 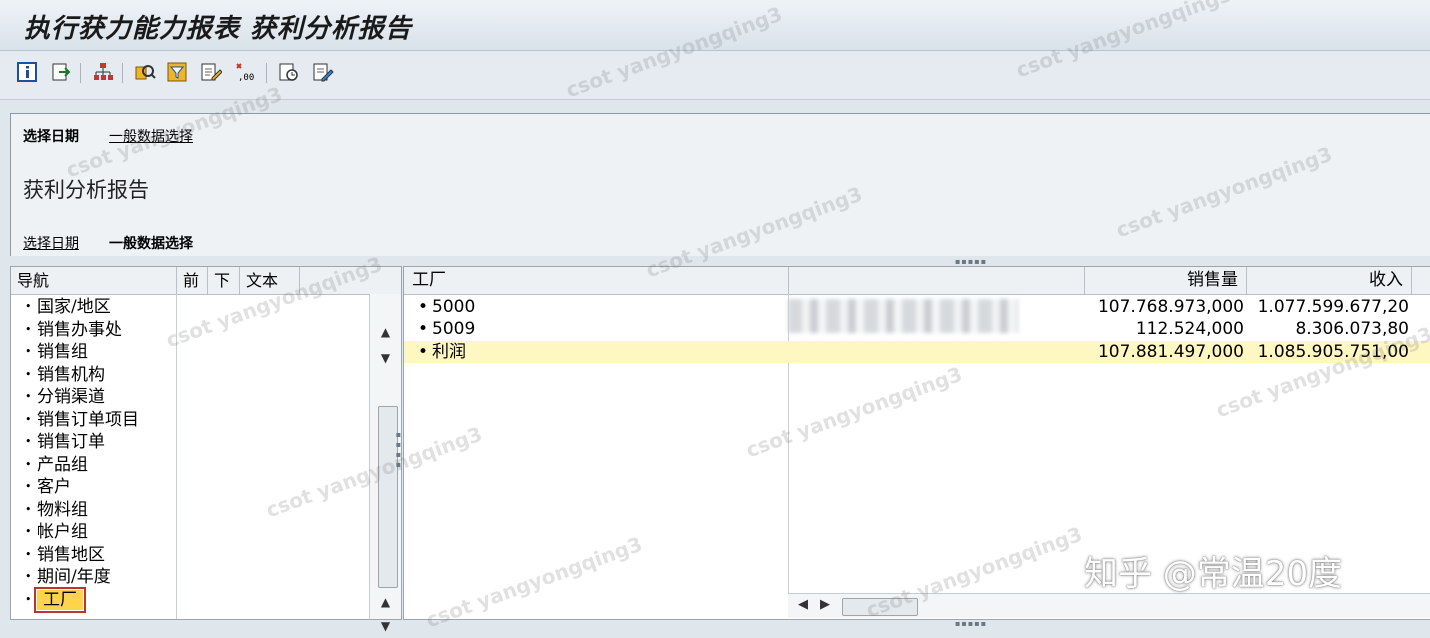 What do you see at coordinates (177, 72) in the screenshot?
I see `filter-icon` at bounding box center [177, 72].